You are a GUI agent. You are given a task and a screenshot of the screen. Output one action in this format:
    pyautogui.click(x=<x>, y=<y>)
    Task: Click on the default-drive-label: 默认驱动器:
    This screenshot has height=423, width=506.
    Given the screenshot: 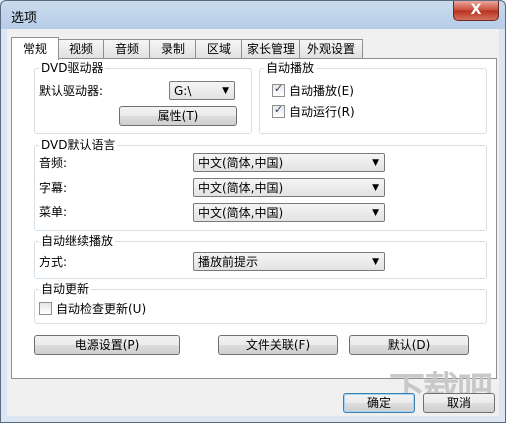 What is the action you would take?
    pyautogui.click(x=71, y=91)
    